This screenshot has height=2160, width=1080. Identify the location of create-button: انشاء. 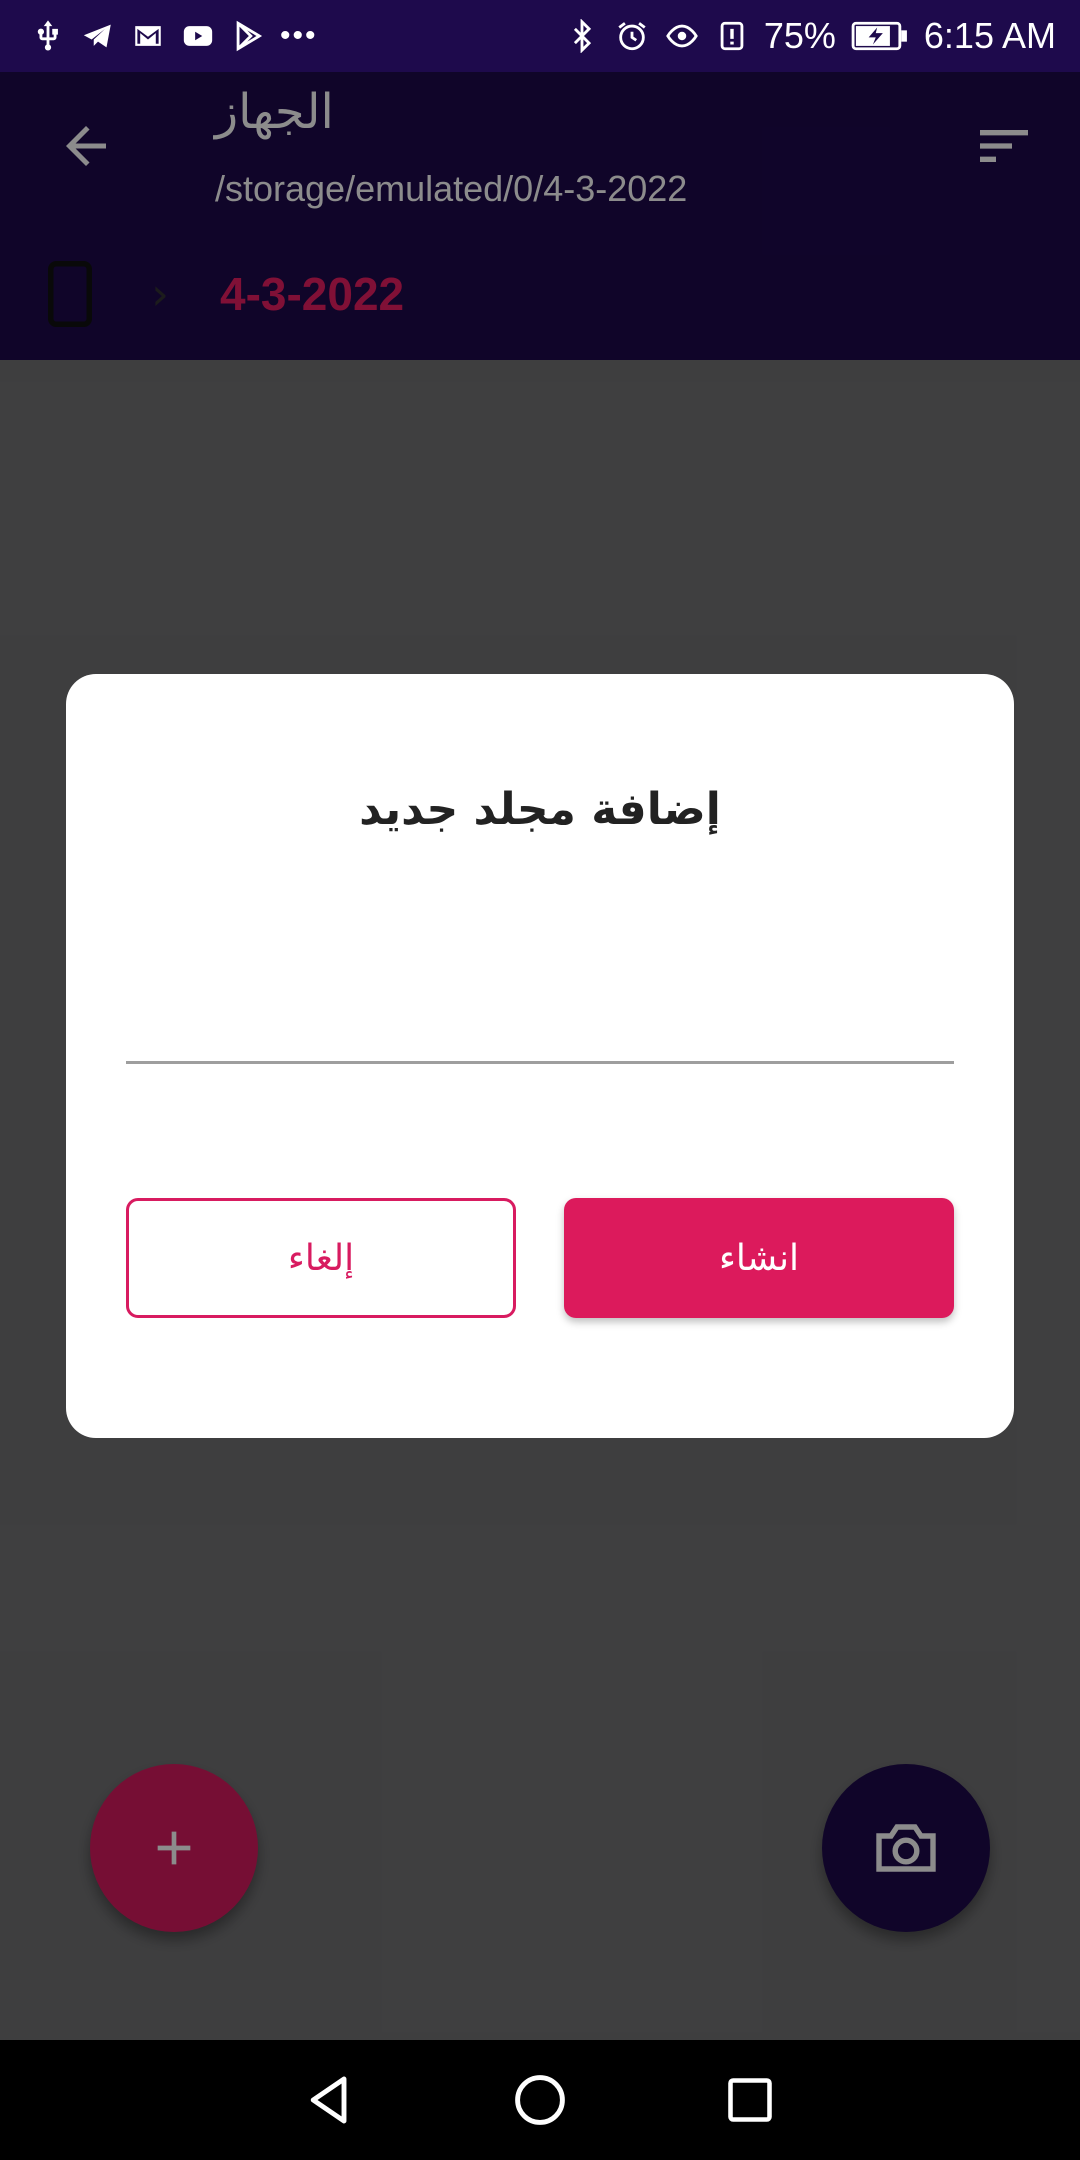
(759, 1258).